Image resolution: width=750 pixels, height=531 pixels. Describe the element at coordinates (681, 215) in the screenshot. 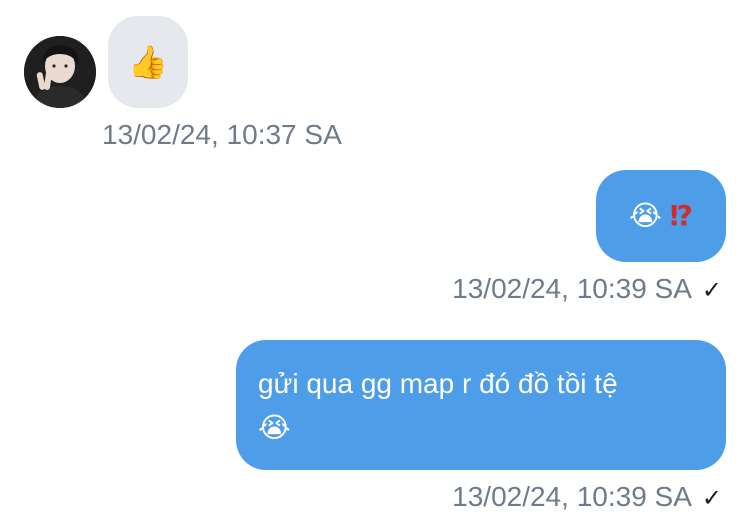

I see `interrobang-icon: ⁉` at that location.